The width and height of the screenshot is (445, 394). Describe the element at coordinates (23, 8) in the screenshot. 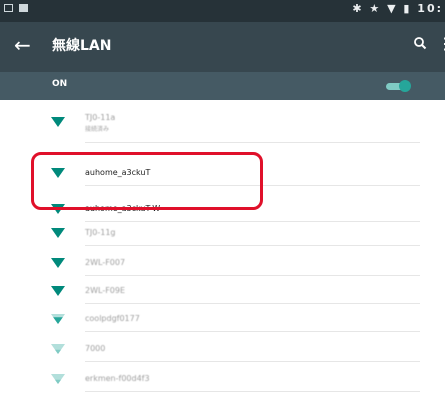

I see `image-icon` at that location.